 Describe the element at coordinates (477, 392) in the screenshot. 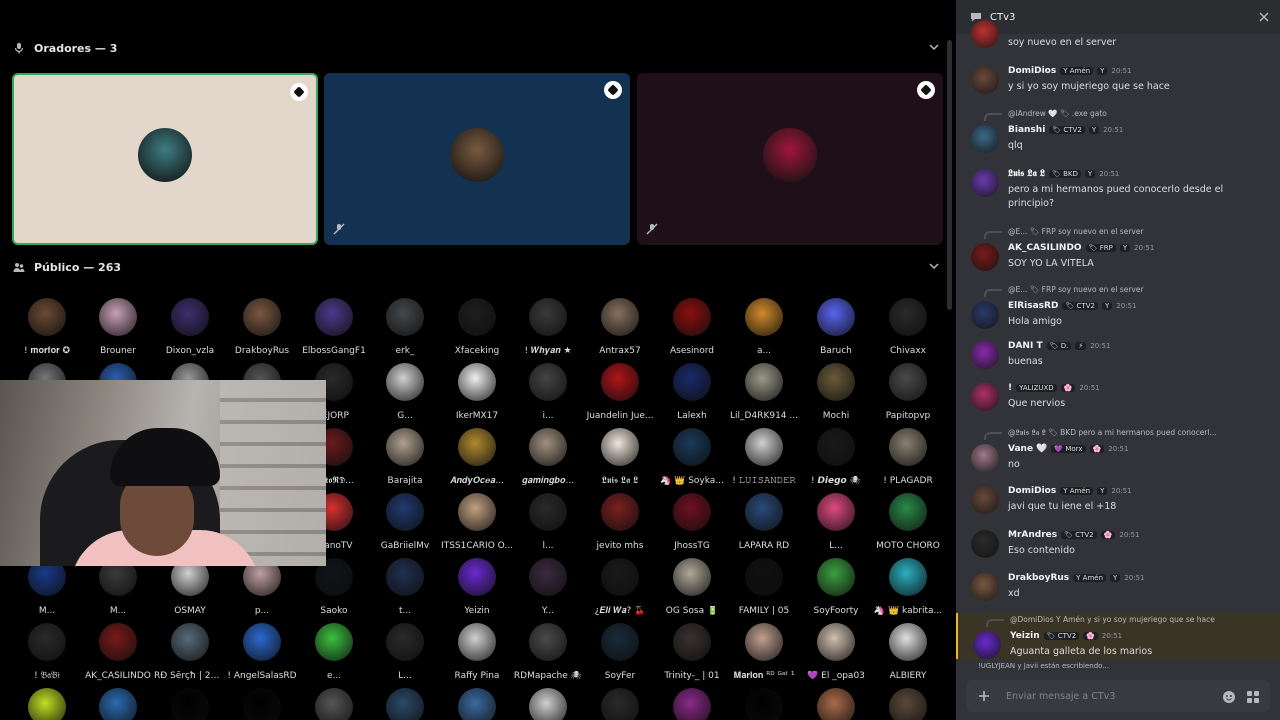

I see `audience-member: IkerMX17` at that location.